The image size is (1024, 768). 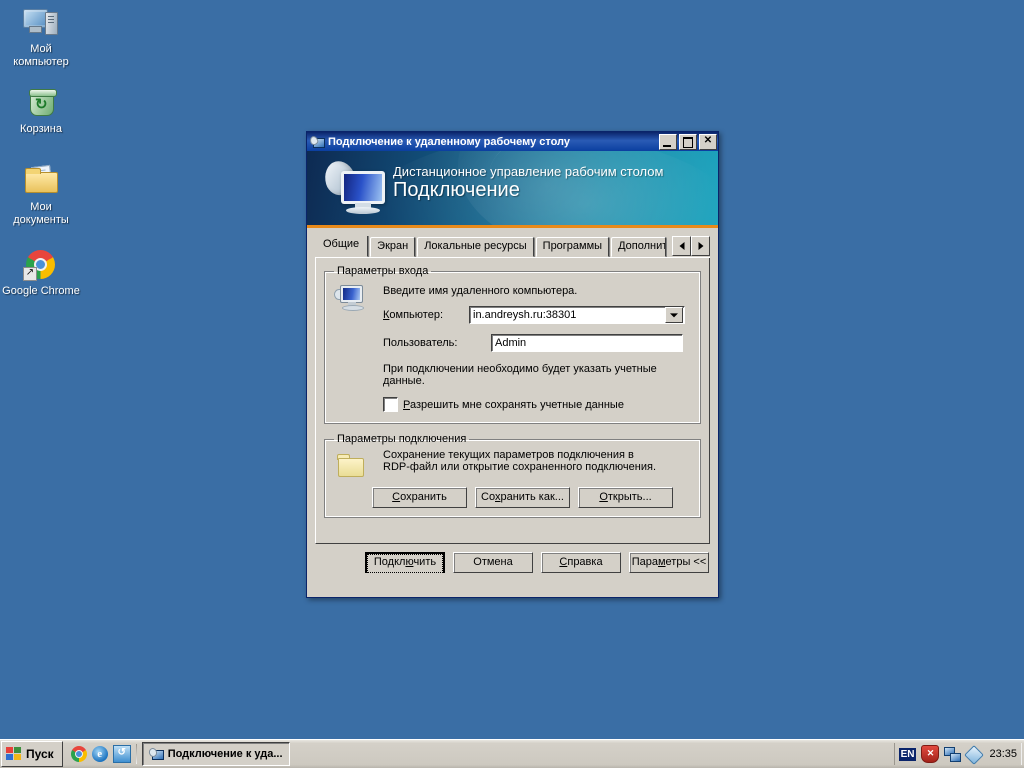 I want to click on shell-icon: ↺, so click(x=121, y=754).